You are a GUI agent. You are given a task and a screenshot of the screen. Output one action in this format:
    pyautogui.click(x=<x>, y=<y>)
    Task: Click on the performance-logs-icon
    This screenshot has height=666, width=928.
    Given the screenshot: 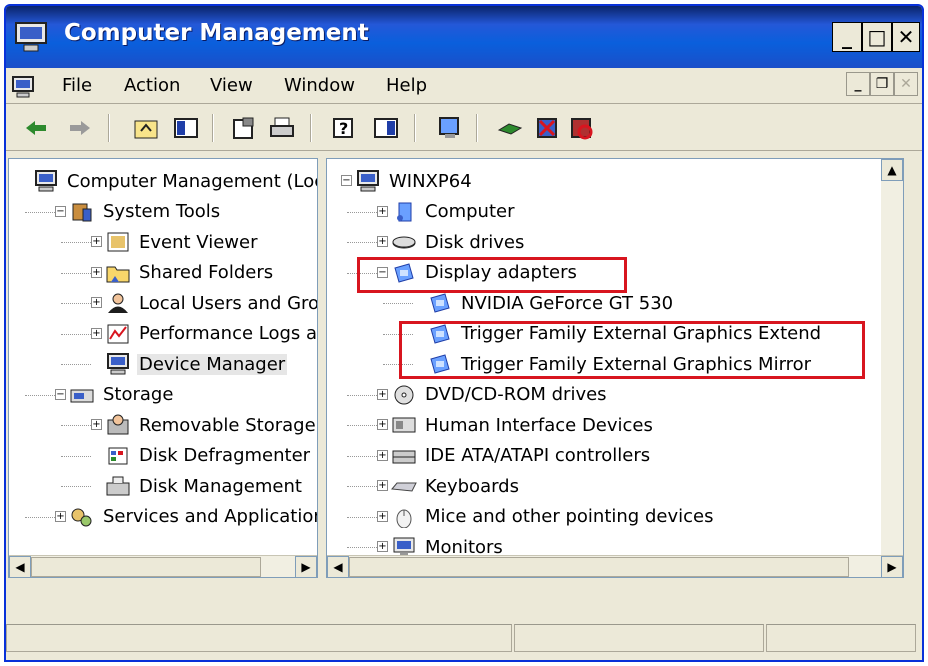 What is the action you would take?
    pyautogui.click(x=118, y=334)
    